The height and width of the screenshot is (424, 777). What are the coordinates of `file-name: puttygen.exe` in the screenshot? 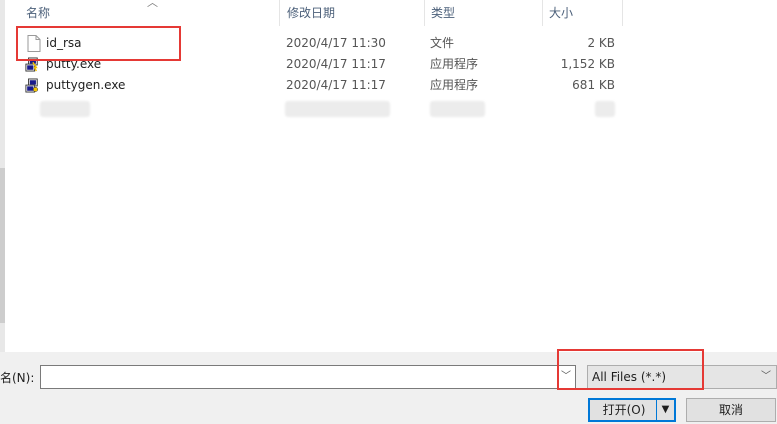 It's located at (86, 85).